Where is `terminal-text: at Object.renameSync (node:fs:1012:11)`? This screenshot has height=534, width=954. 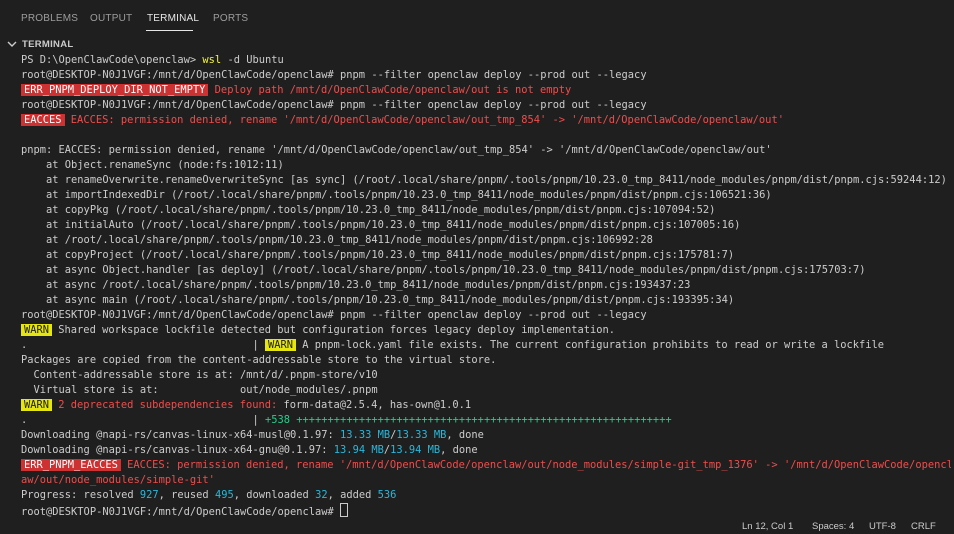
terminal-text: at Object.renameSync (node:fs:1012:11) is located at coordinates (152, 165).